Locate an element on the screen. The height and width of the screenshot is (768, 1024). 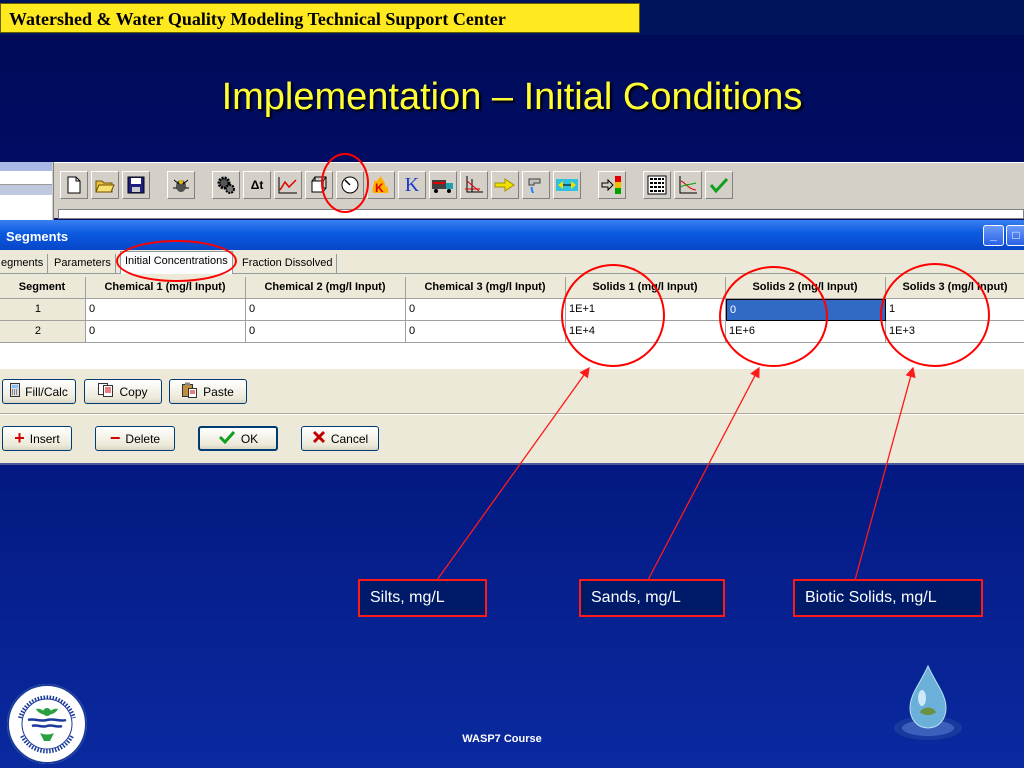
epa-seal-logo is located at coordinates (47, 724).